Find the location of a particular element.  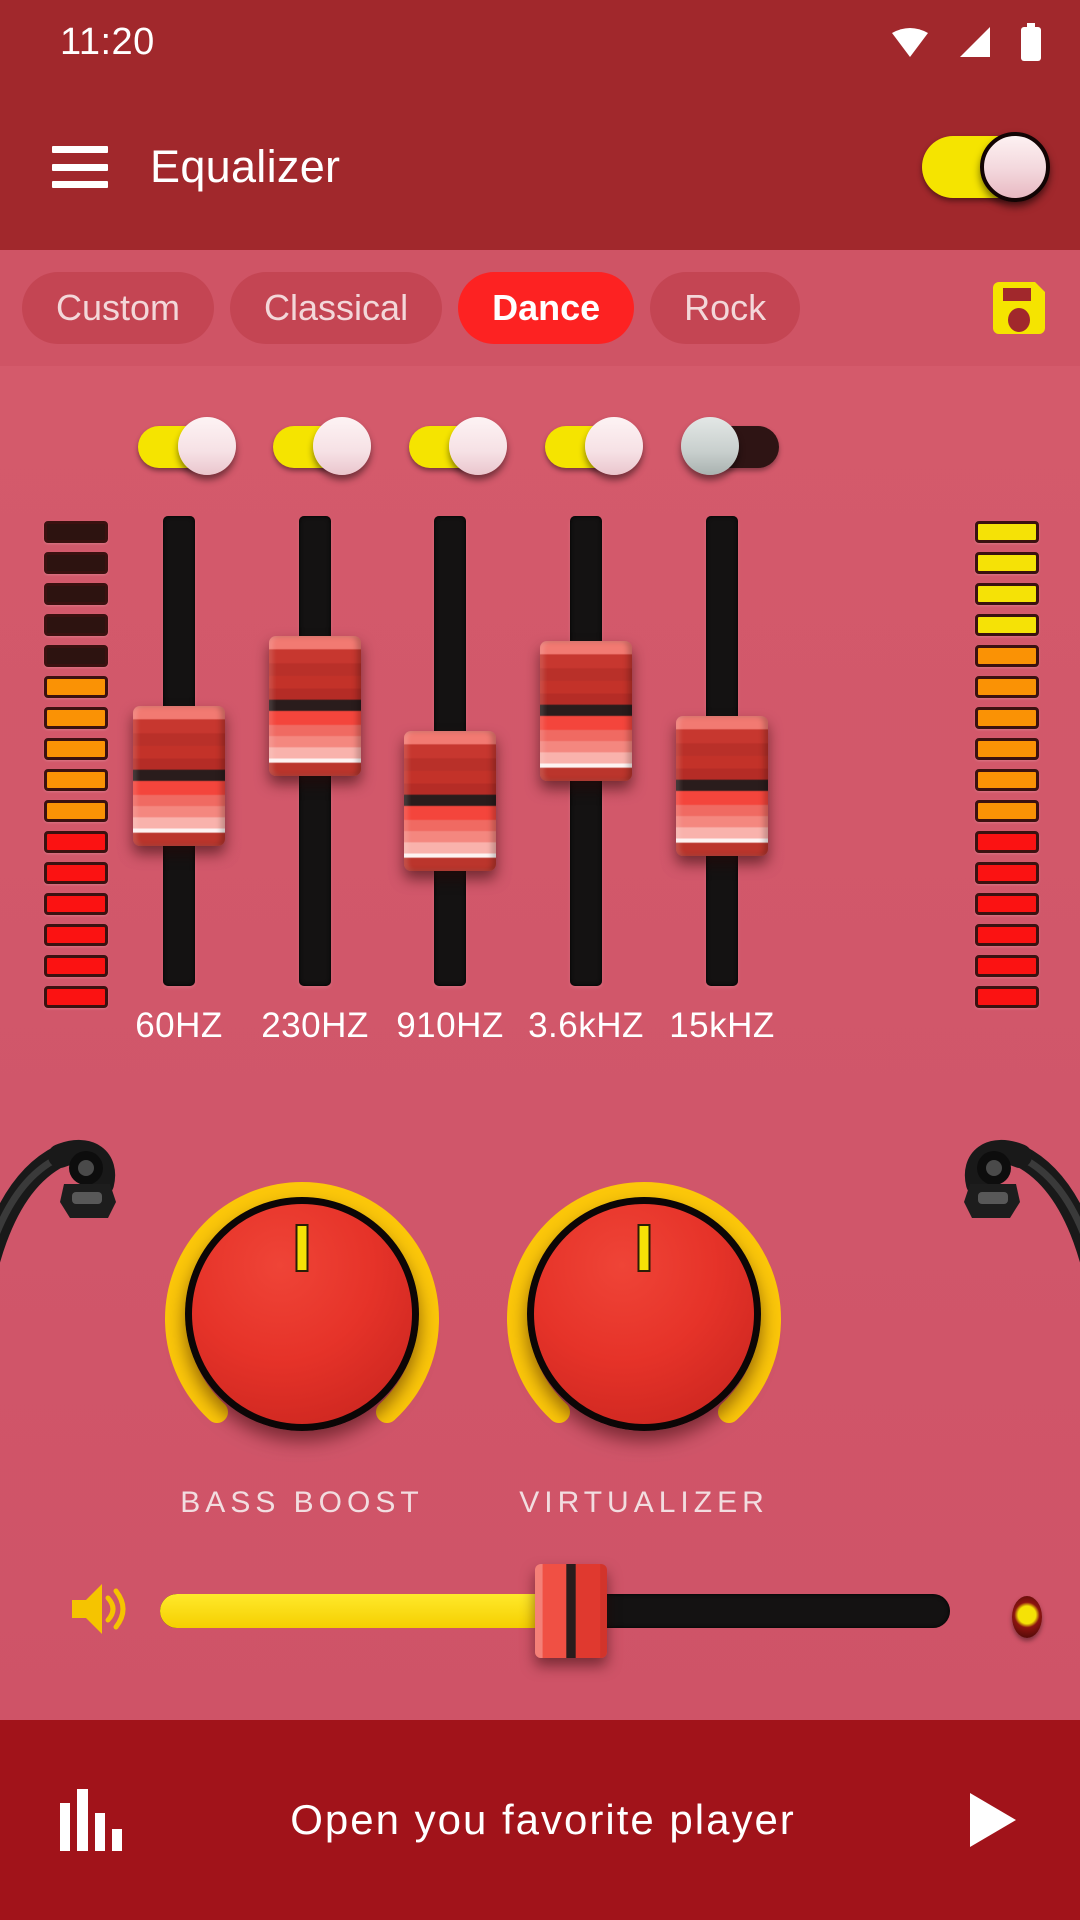

fader-3600hz is located at coordinates (586, 751).